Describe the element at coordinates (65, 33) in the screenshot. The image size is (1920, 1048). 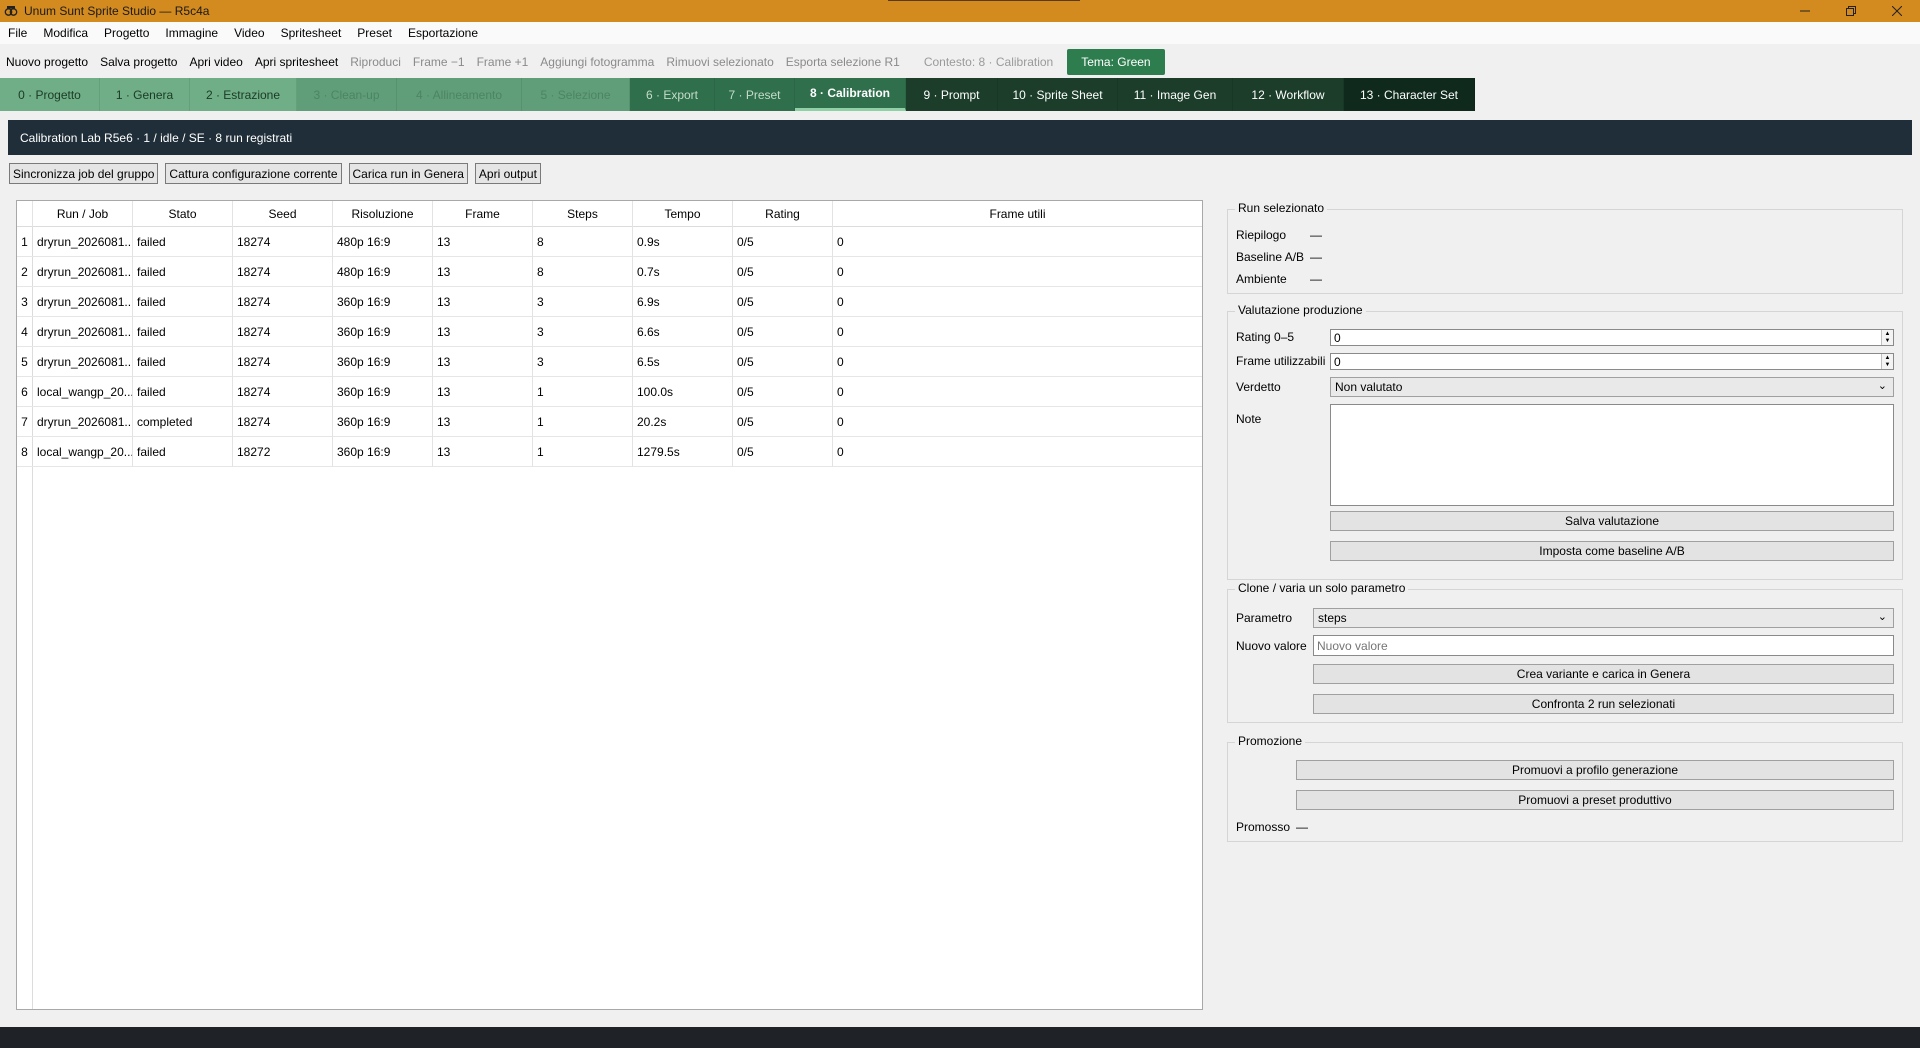
I see `menu-modifica: Modifica` at that location.